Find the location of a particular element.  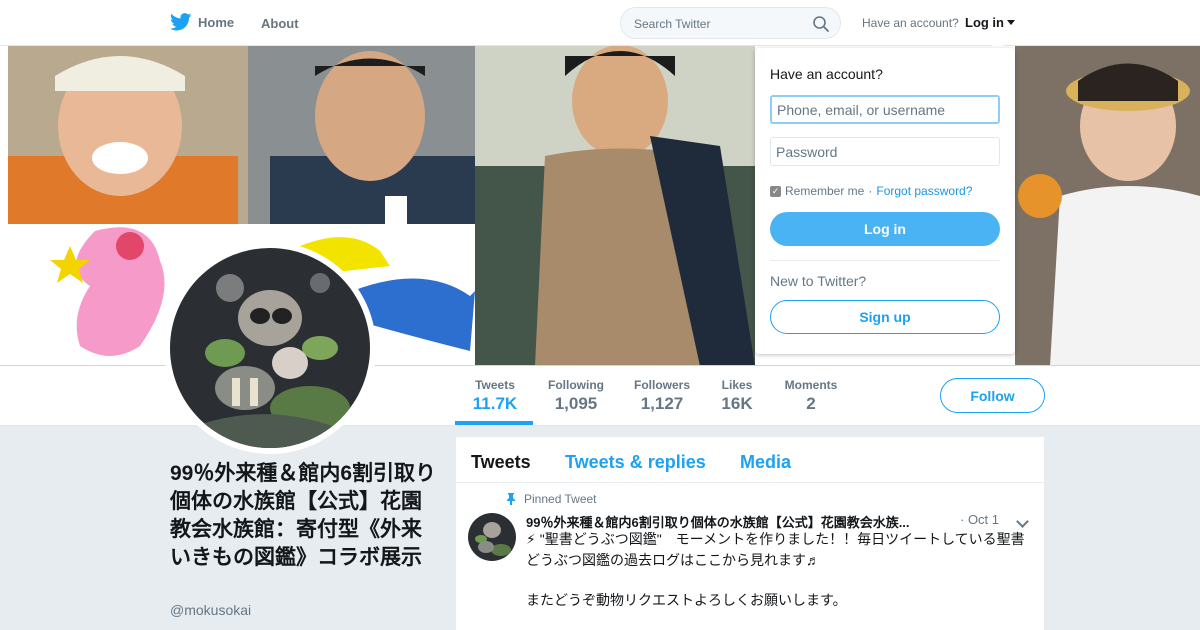

login-menu-button: Log in is located at coordinates (990, 22).